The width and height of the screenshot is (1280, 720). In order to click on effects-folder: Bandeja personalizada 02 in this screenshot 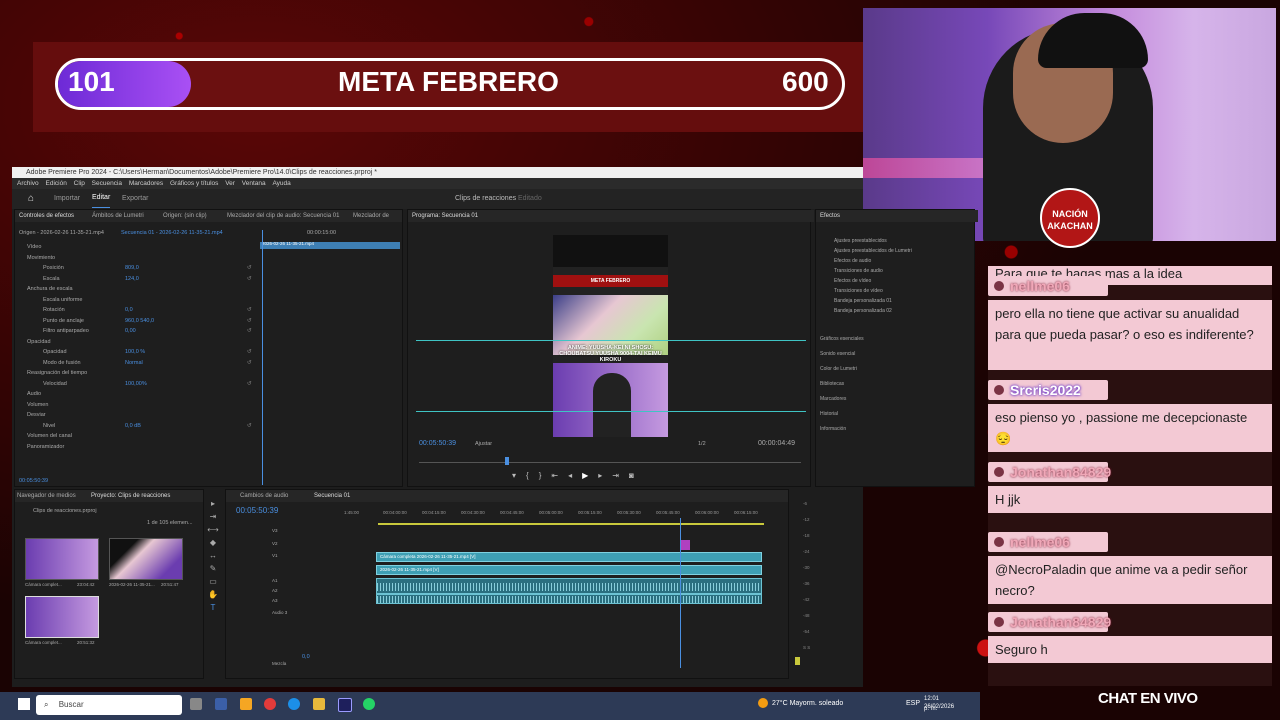, I will do `click(863, 311)`.